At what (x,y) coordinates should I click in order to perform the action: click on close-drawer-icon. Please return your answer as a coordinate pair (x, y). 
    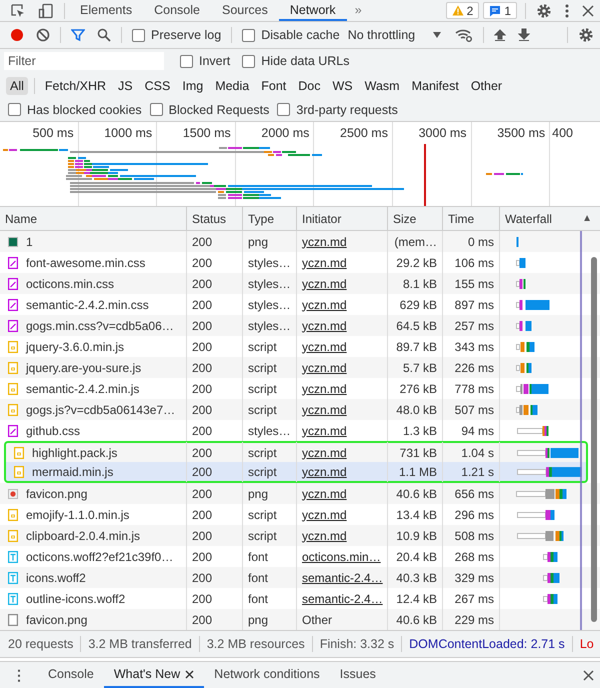
    Looking at the image, I should click on (588, 675).